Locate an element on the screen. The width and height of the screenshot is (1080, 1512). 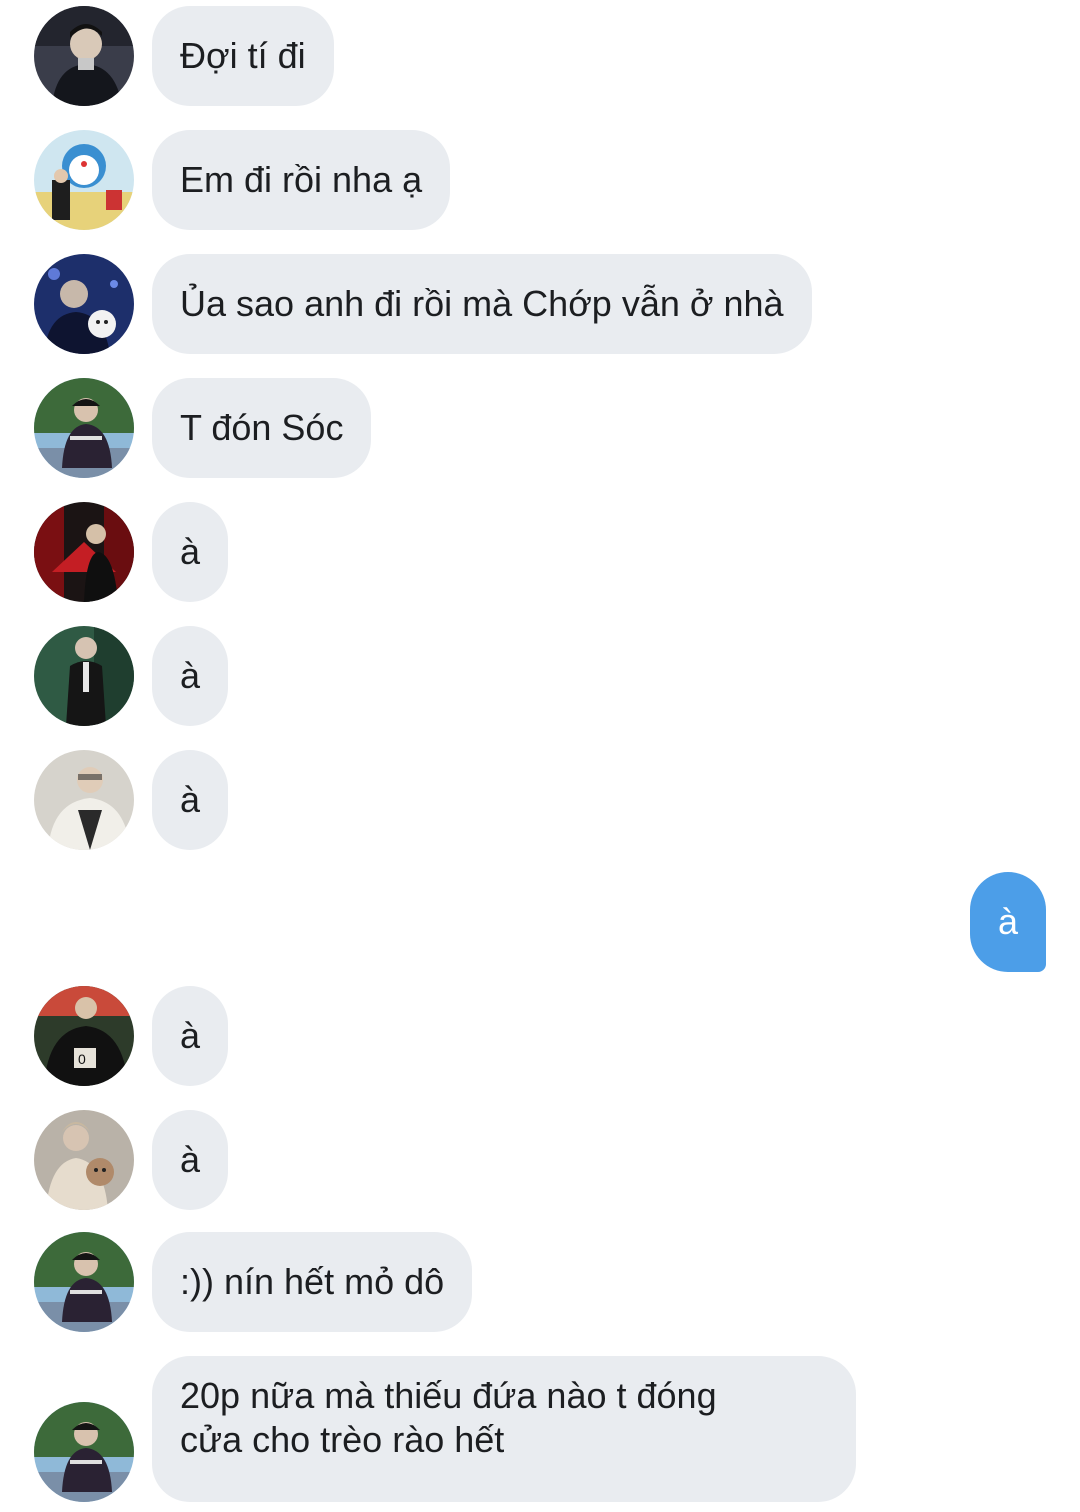
message-line: cửa cho trèo rào hết is located at coordinates (342, 1439).